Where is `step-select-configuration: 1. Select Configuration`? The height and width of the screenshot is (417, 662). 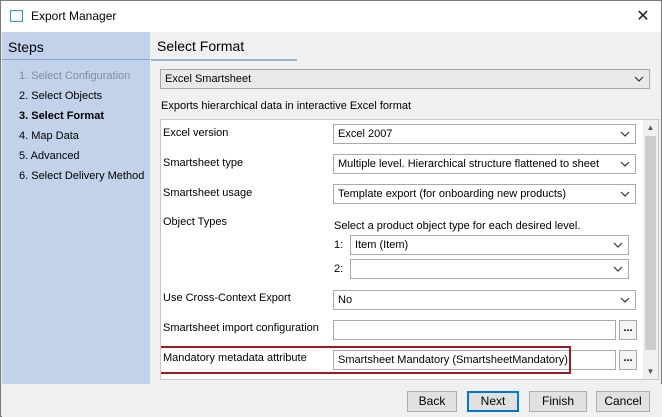 step-select-configuration: 1. Select Configuration is located at coordinates (74, 76).